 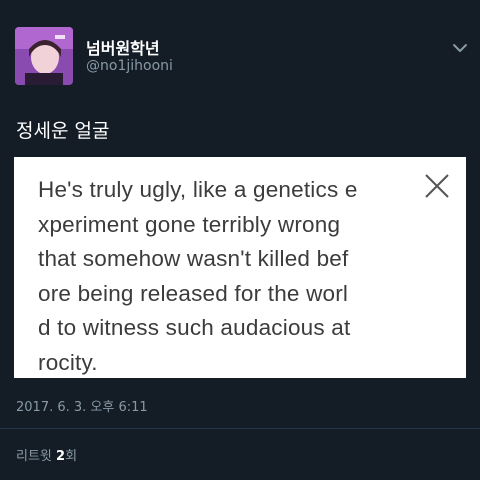 I want to click on avatar, so click(x=44, y=56).